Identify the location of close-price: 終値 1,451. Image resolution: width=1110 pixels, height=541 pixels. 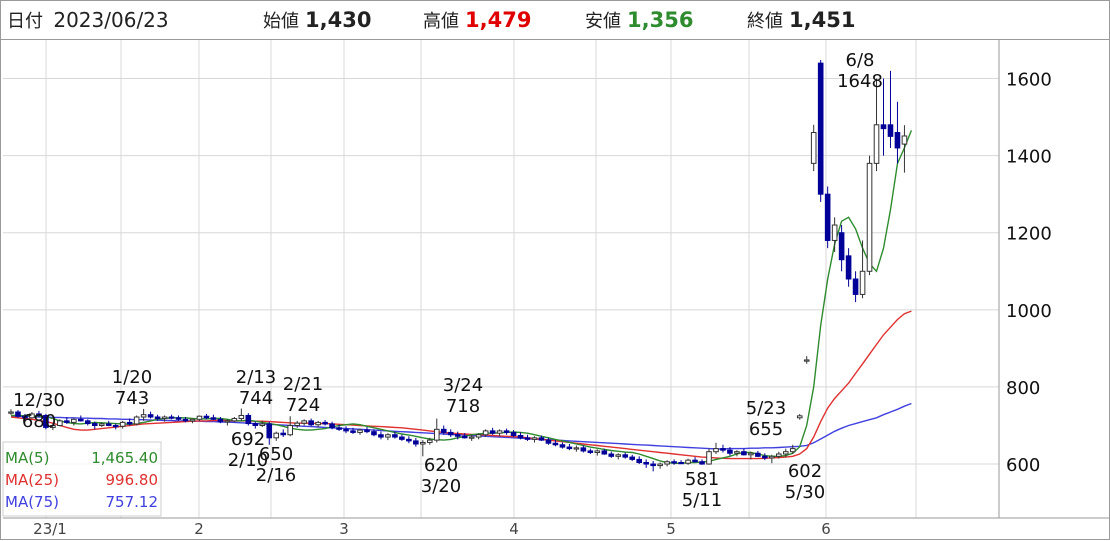
(801, 20).